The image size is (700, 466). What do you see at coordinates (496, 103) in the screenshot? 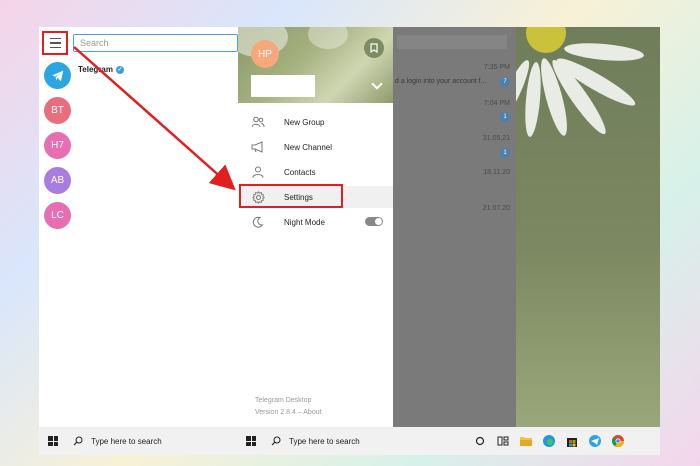
I see `message-time: 7:04 PM` at bounding box center [496, 103].